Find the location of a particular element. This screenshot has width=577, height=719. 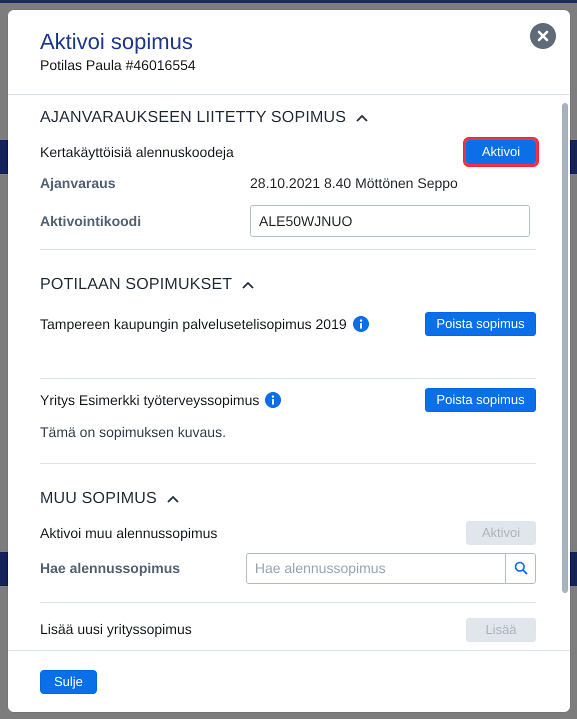

close-icon is located at coordinates (543, 36).